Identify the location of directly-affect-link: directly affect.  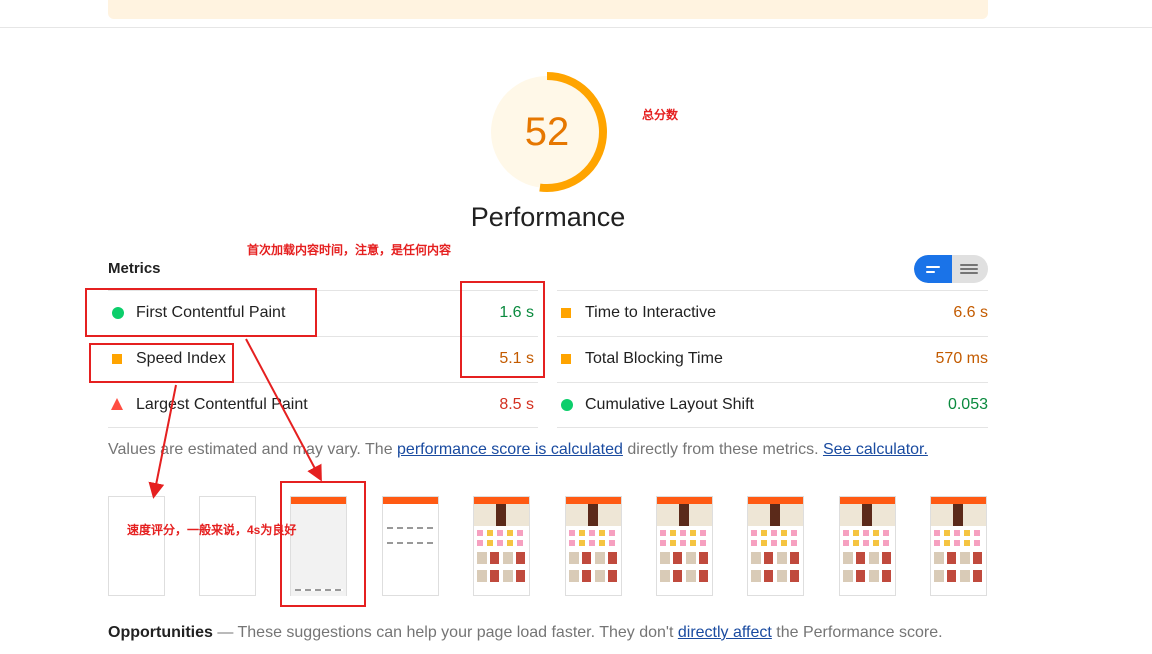
(725, 632).